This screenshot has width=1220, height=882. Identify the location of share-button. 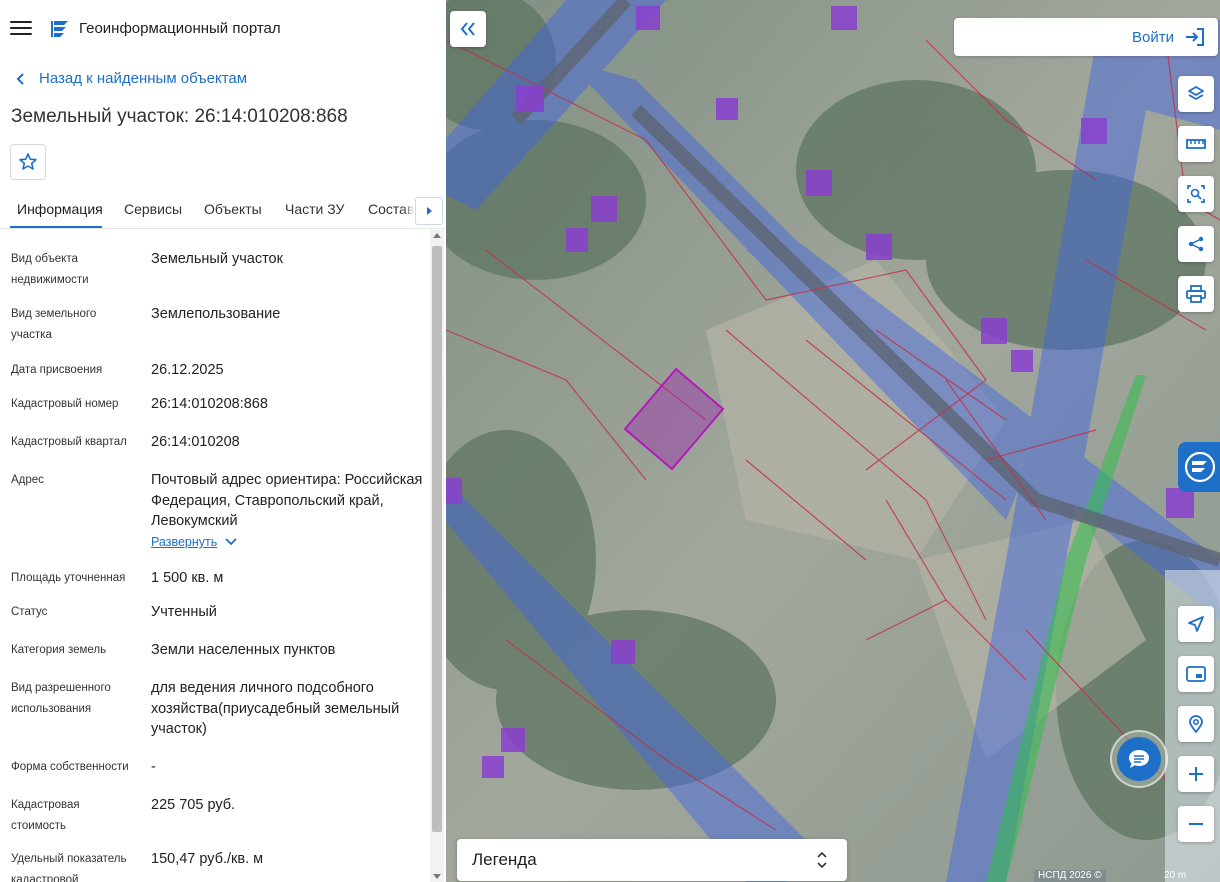
(1196, 244).